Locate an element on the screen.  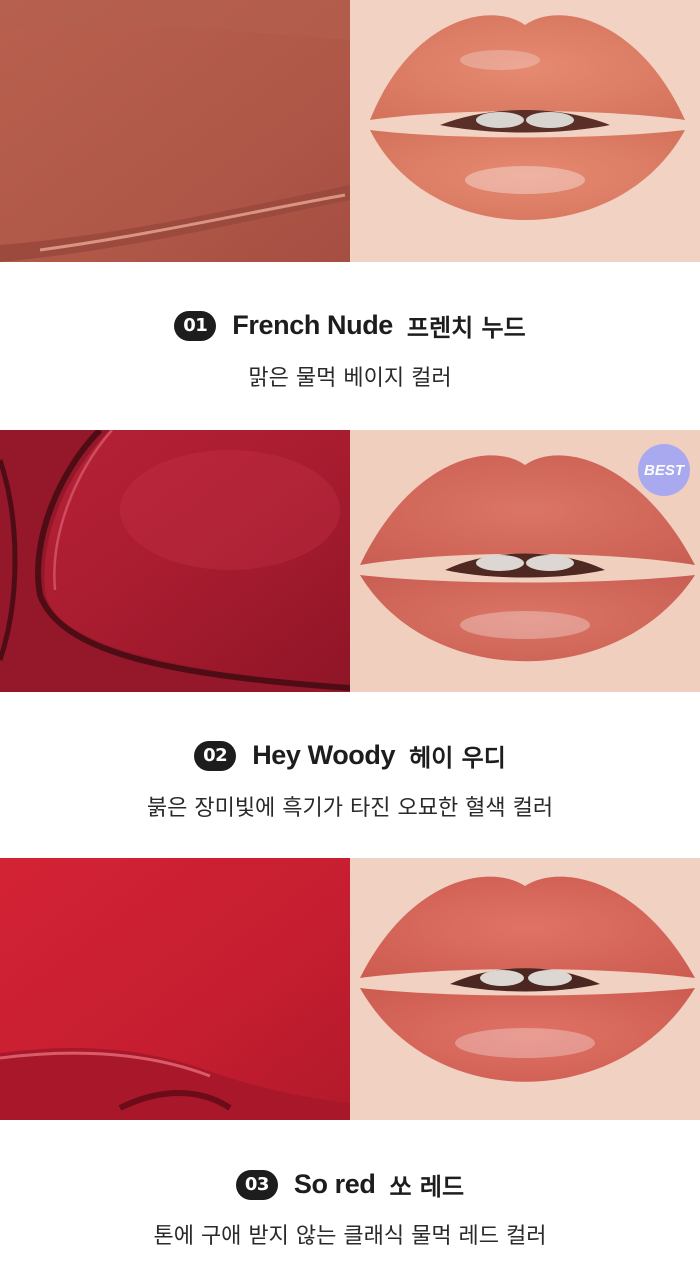
shade-name-korean: 쏘 레드 is located at coordinates (427, 1187).